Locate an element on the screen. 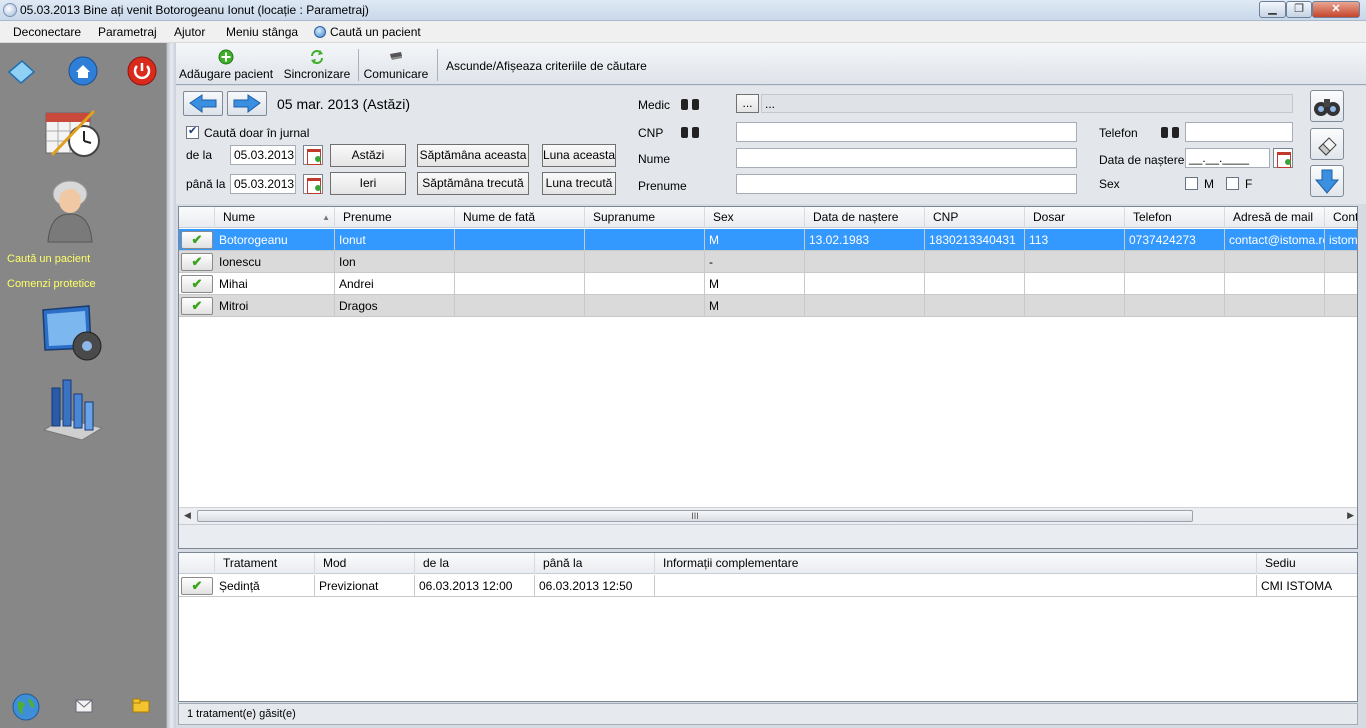 The image size is (1366, 728). dob-calendar-icon is located at coordinates (1283, 158).